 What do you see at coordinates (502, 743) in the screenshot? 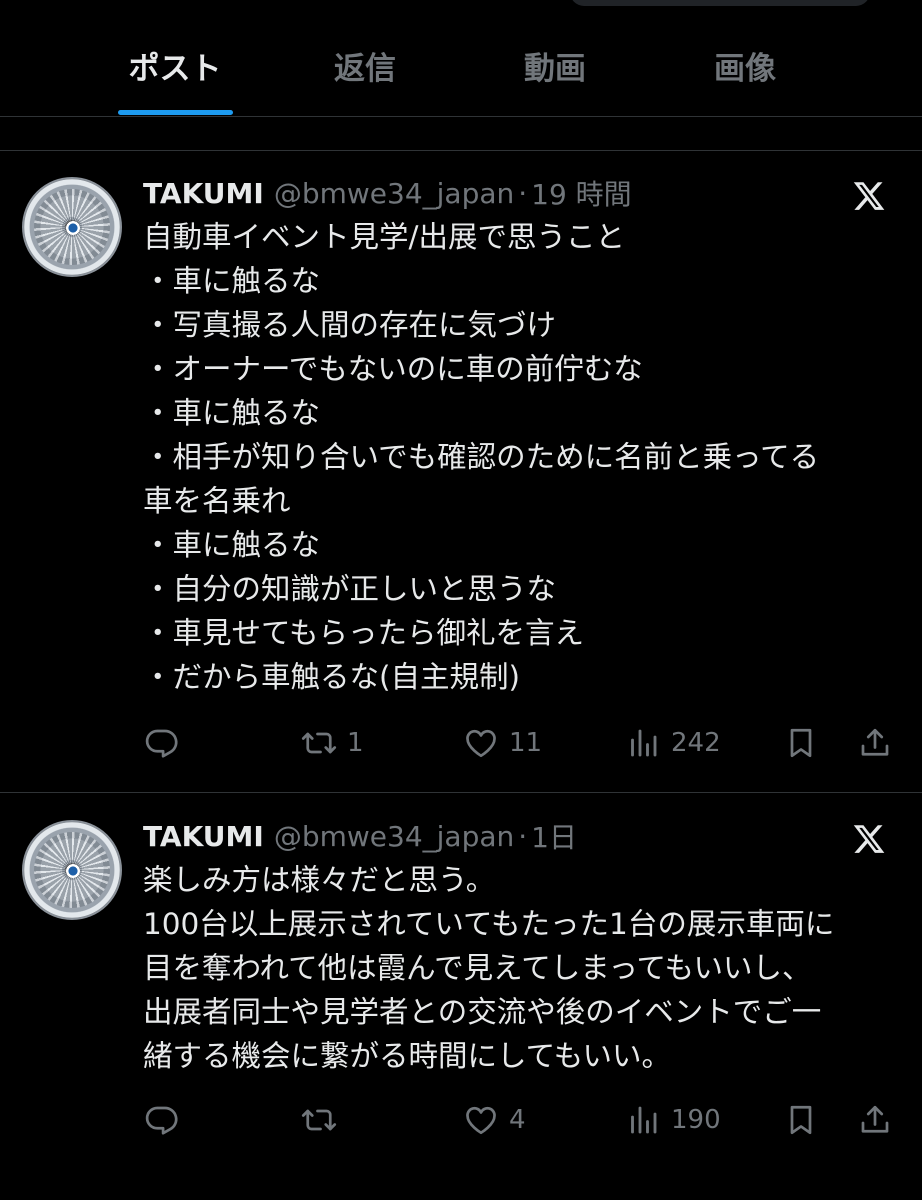
I see `like-button: 11` at bounding box center [502, 743].